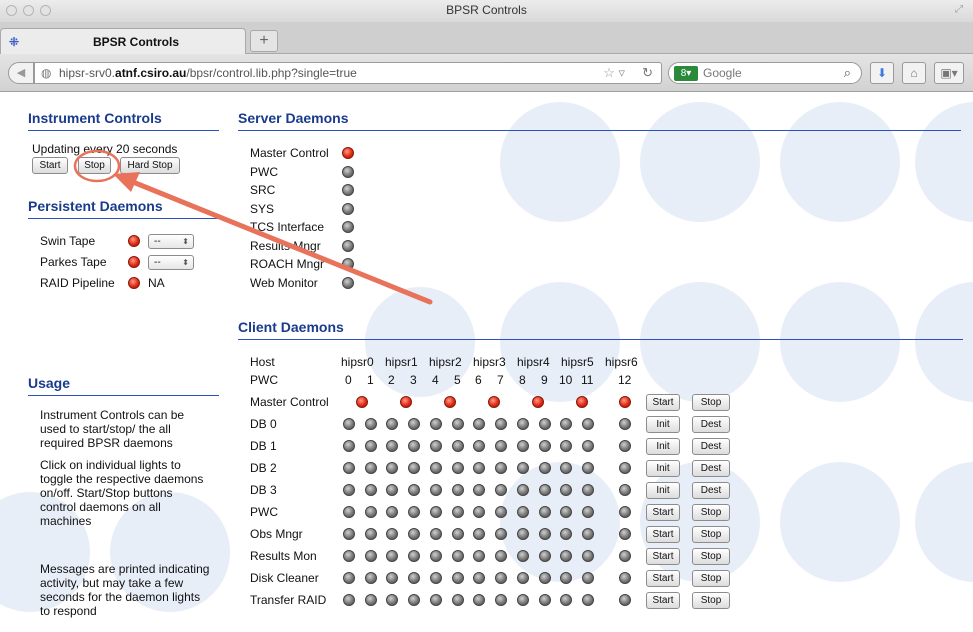 This screenshot has width=973, height=632. Describe the element at coordinates (663, 402) in the screenshot. I see `client-row-button: Start` at that location.